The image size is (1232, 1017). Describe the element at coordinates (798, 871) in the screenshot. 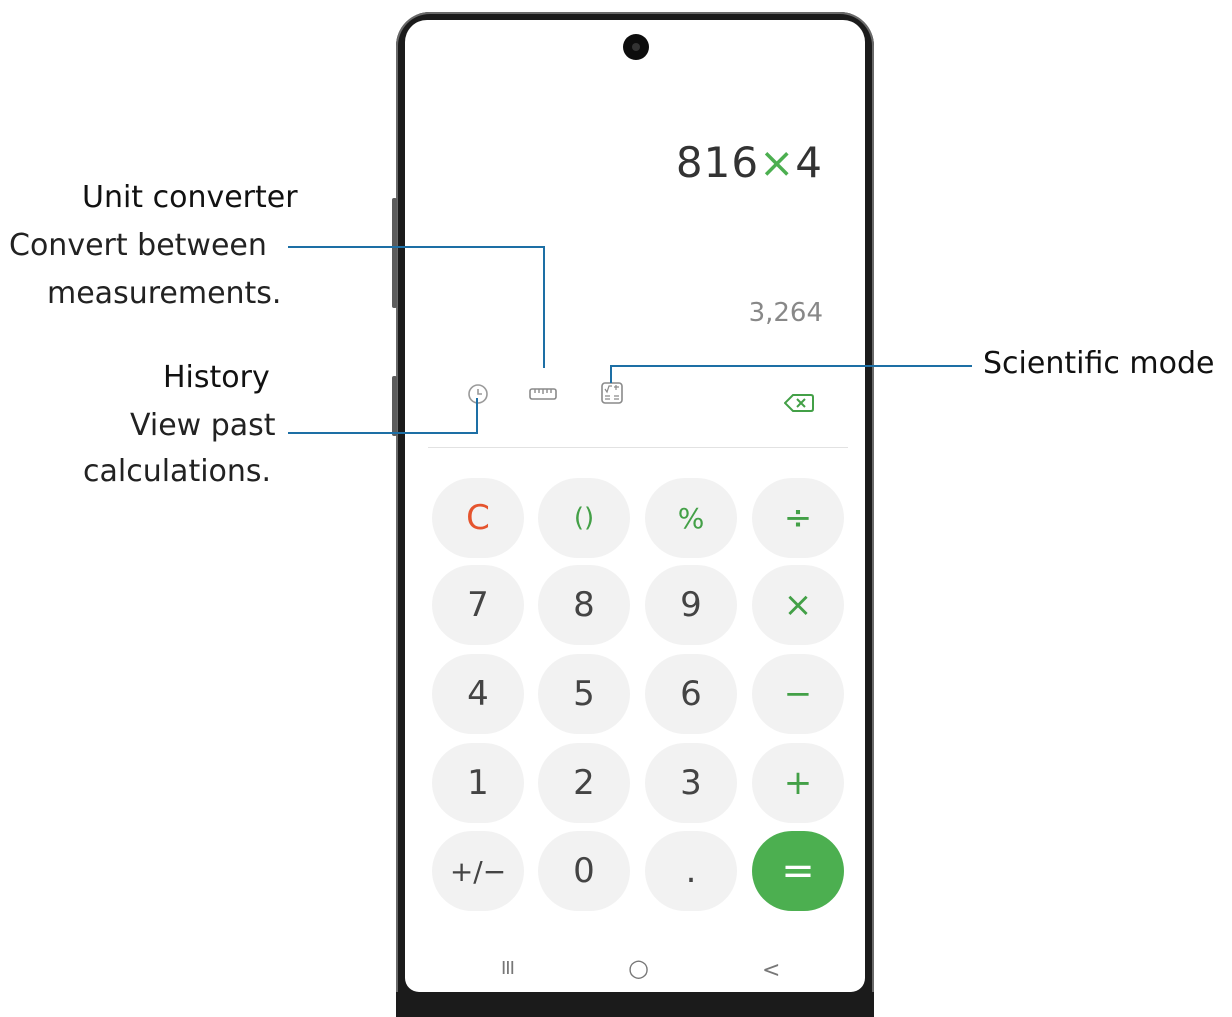

I see `equals-key: =` at that location.